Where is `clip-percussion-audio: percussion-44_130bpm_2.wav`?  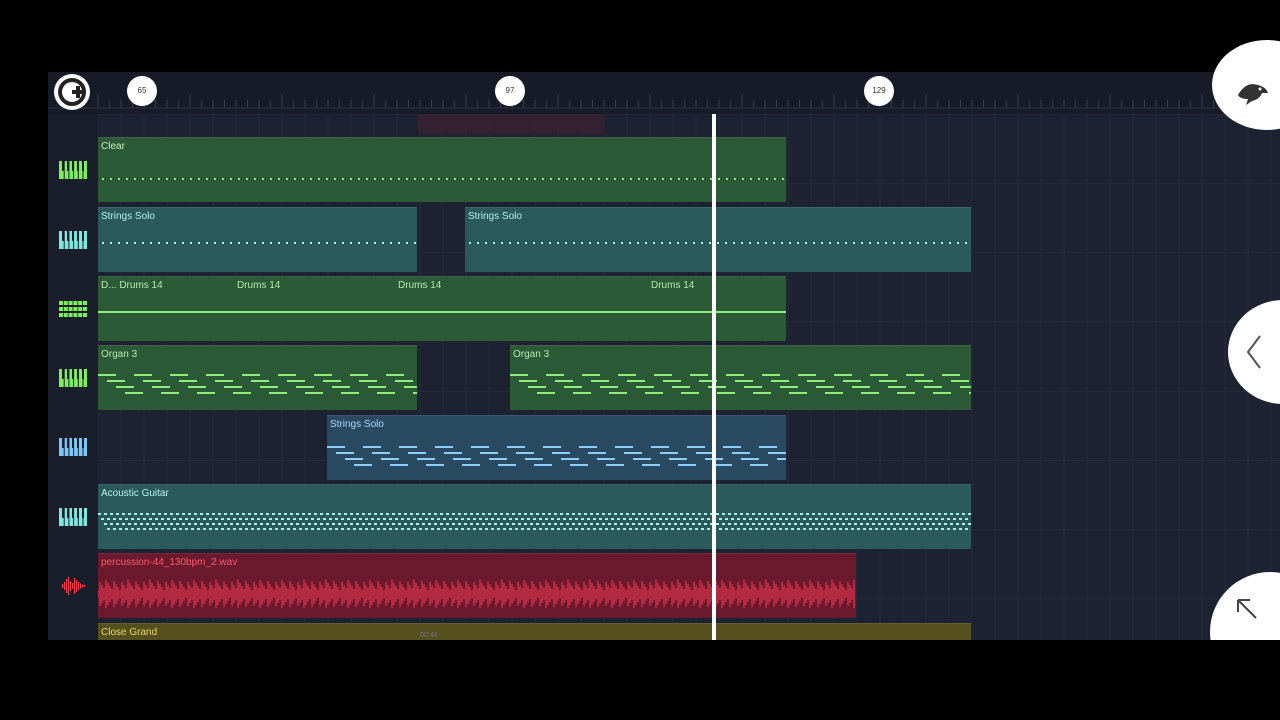
clip-percussion-audio: percussion-44_130bpm_2.wav is located at coordinates (477, 585).